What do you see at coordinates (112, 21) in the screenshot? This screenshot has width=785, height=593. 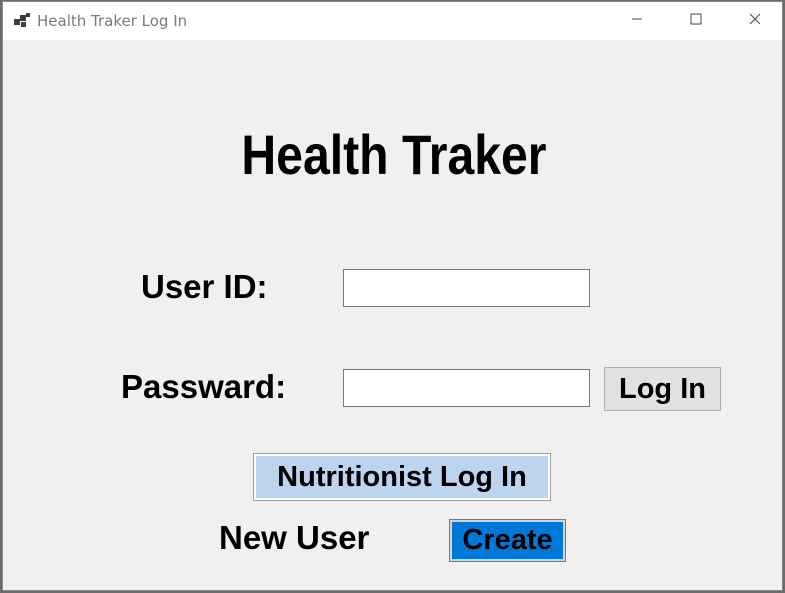 I see `window-title: Health Traker Log In` at bounding box center [112, 21].